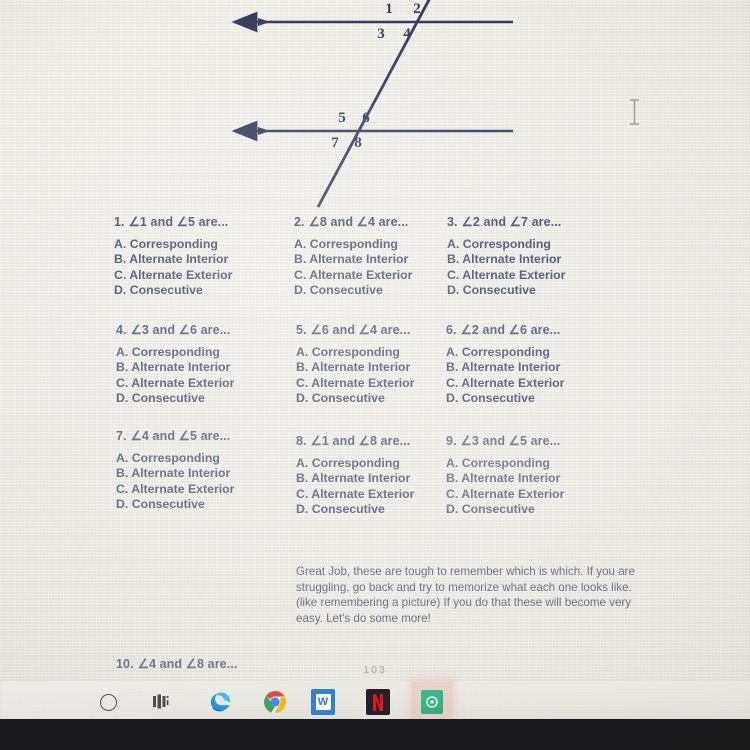 The image size is (750, 750). Describe the element at coordinates (301, 330) in the screenshot. I see `question-5-number: 5.` at that location.